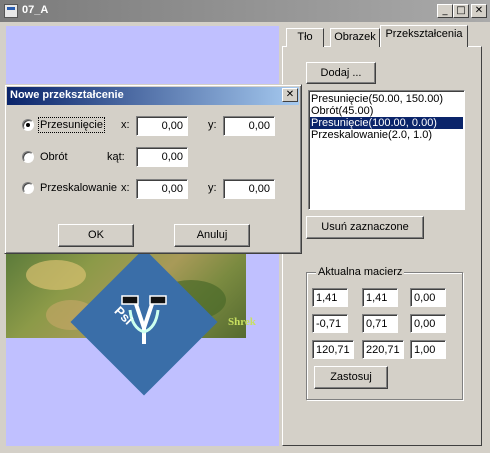 This screenshot has height=453, width=490. I want to click on matrix-group-label: Aktualna macierz, so click(360, 272).